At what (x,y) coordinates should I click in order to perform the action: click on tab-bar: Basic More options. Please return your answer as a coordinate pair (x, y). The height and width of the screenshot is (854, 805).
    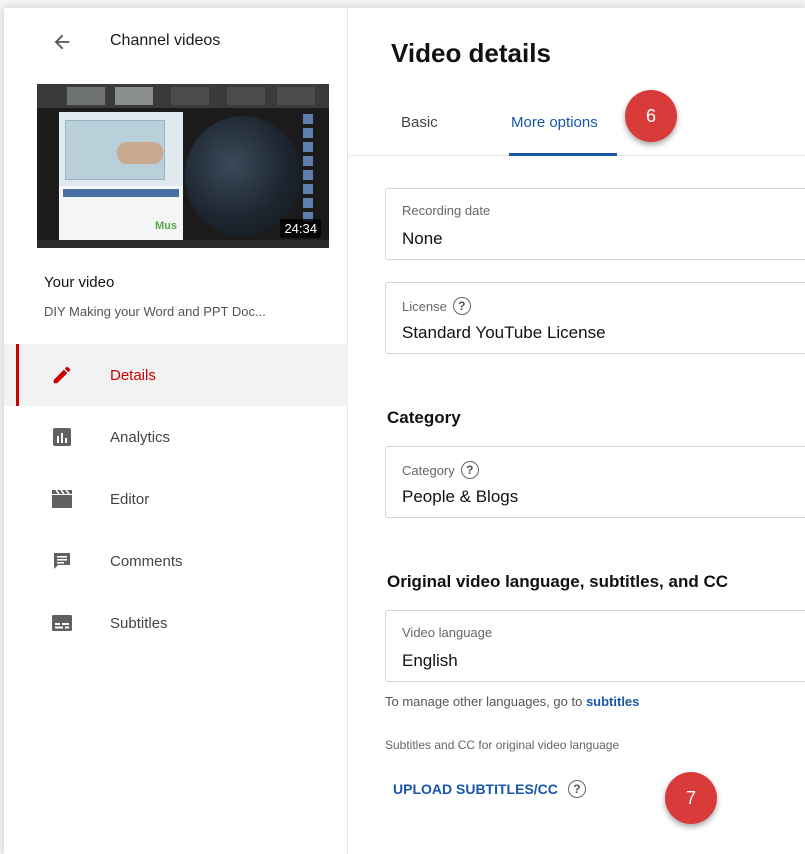
    Looking at the image, I should click on (577, 126).